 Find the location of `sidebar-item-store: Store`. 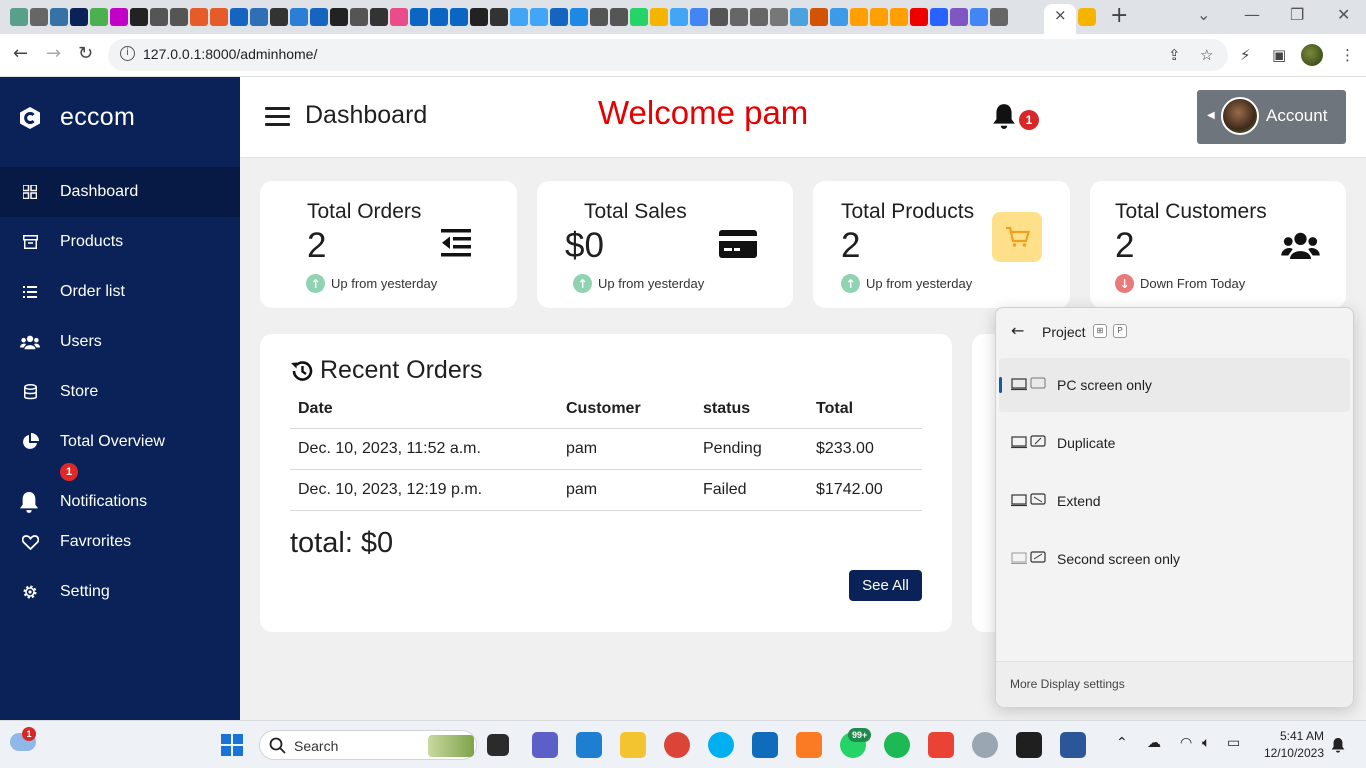

sidebar-item-store: Store is located at coordinates (120, 392).